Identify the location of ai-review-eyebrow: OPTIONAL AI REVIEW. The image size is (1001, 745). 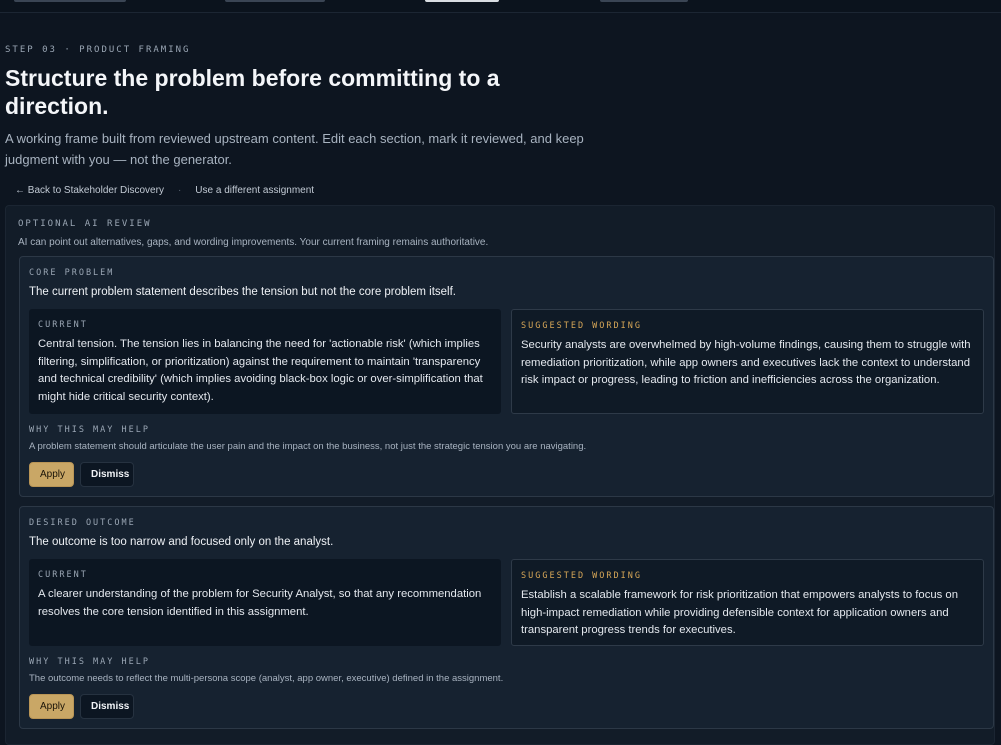
(85, 224).